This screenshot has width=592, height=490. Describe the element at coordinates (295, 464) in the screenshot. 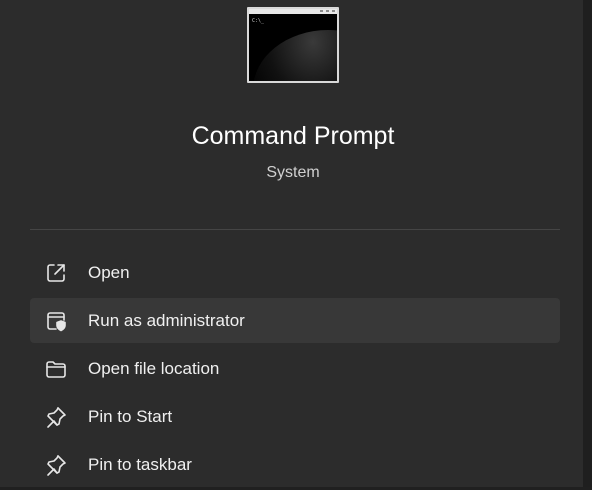

I see `pin-to-taskbar-action: Pin to taskbar` at that location.